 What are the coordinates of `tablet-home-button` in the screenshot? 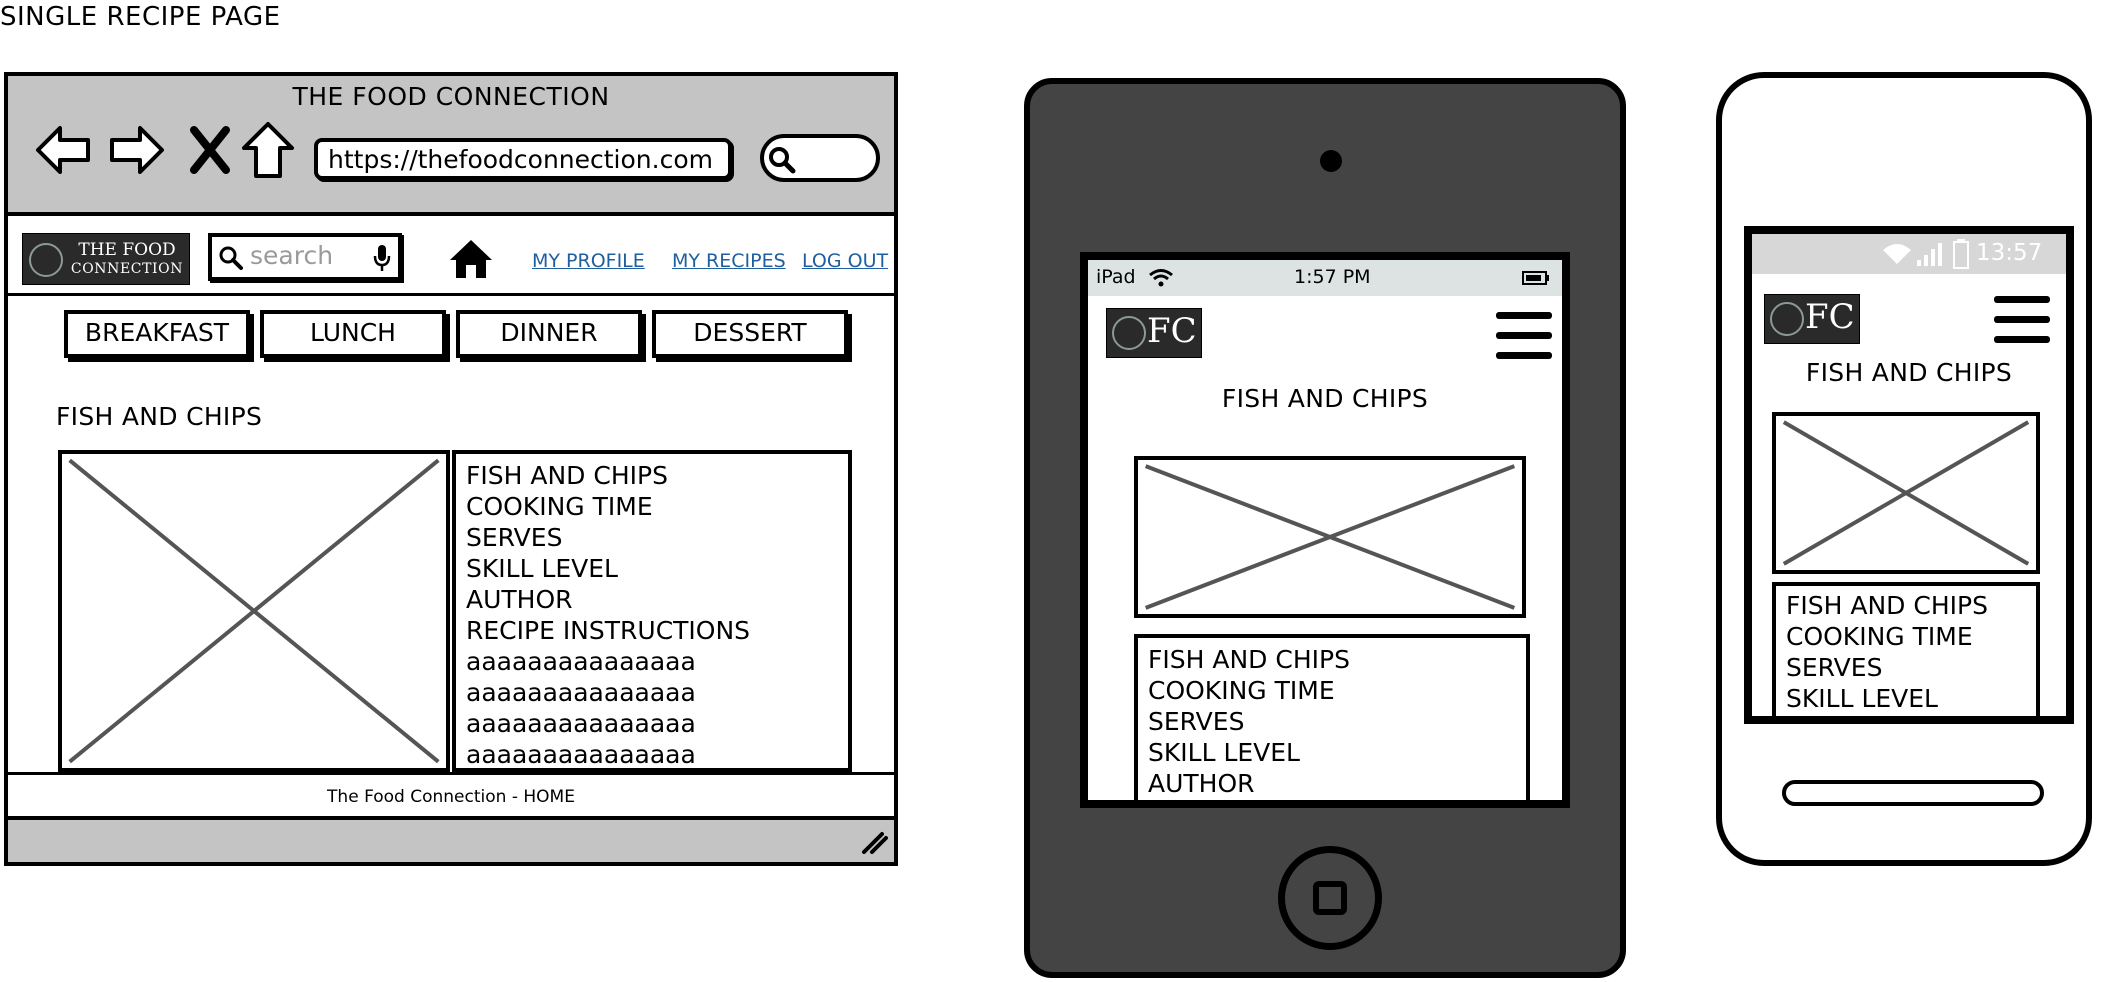 It's located at (1330, 898).